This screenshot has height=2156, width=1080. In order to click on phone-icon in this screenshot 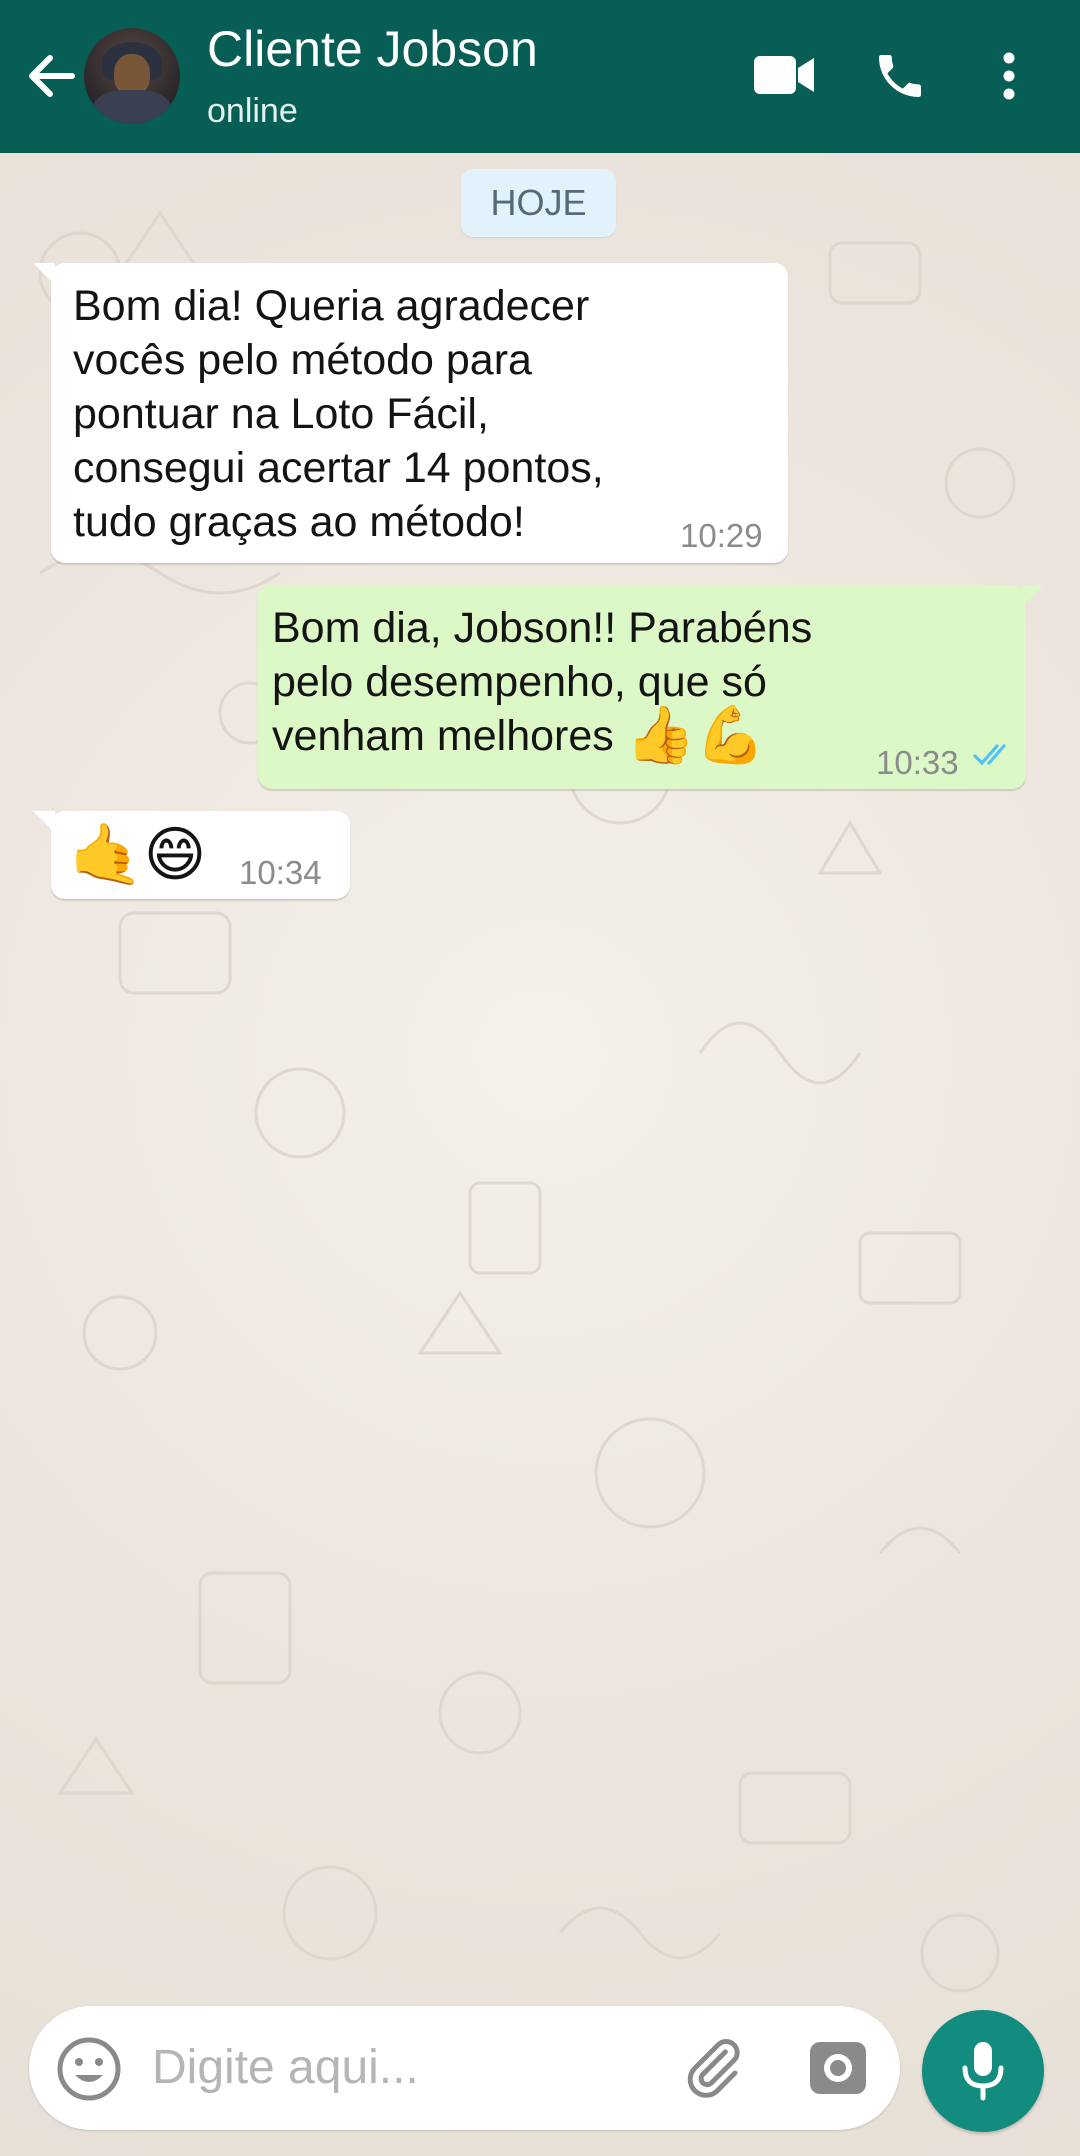, I will do `click(900, 76)`.